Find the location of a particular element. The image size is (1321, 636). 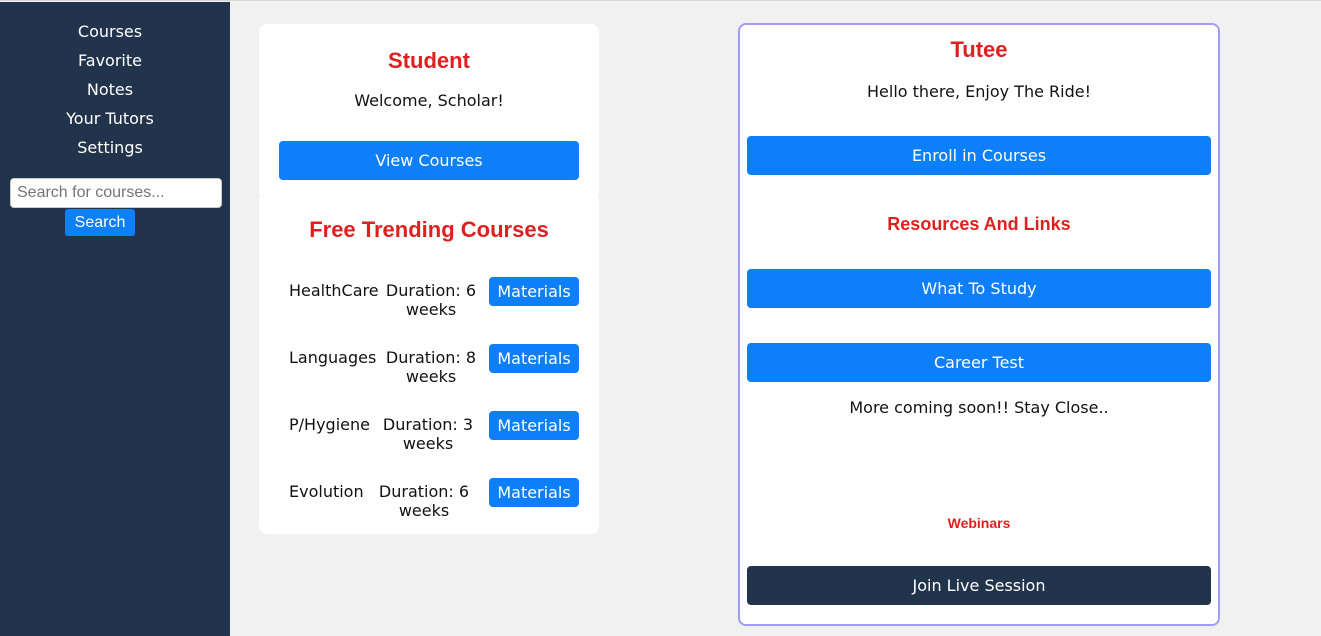

what-to-study-button: What To Study is located at coordinates (979, 288).